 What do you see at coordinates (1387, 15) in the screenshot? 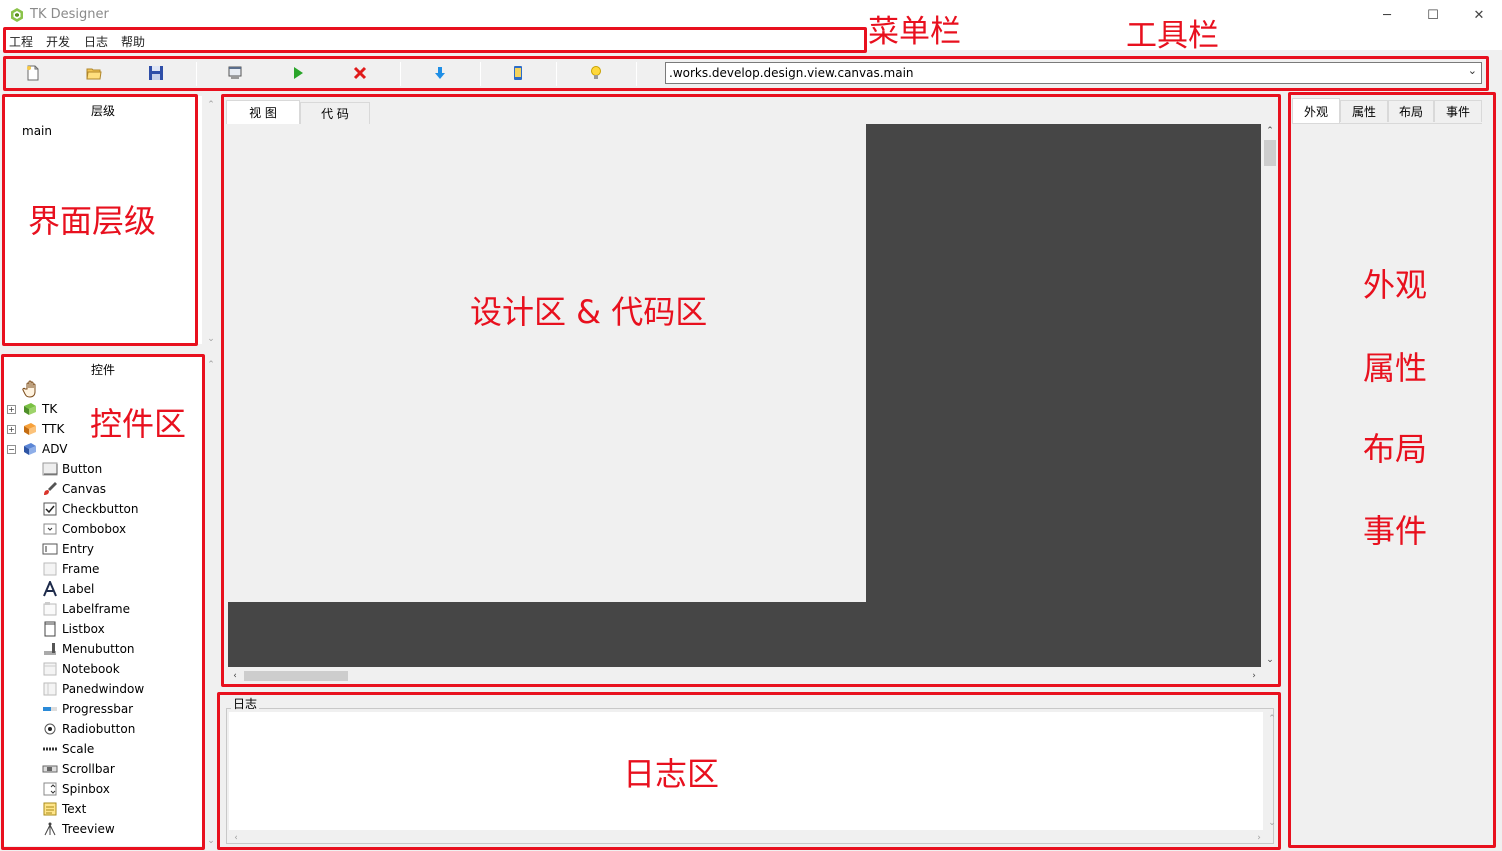
I see `minimize-button: ─` at bounding box center [1387, 15].